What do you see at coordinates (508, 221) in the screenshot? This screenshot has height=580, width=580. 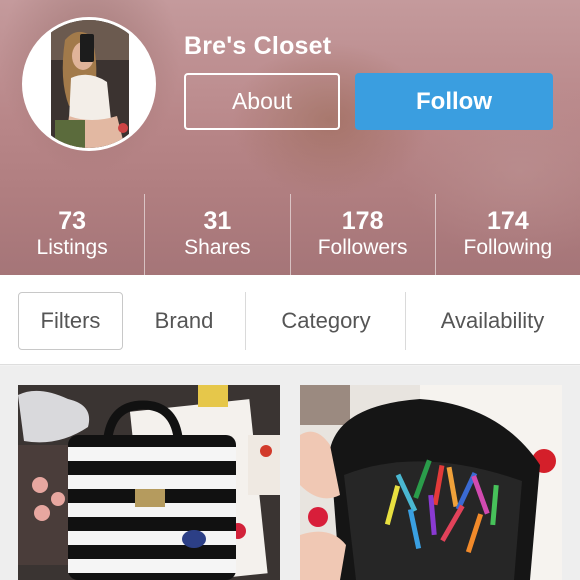 I see `stat-value: 174` at bounding box center [508, 221].